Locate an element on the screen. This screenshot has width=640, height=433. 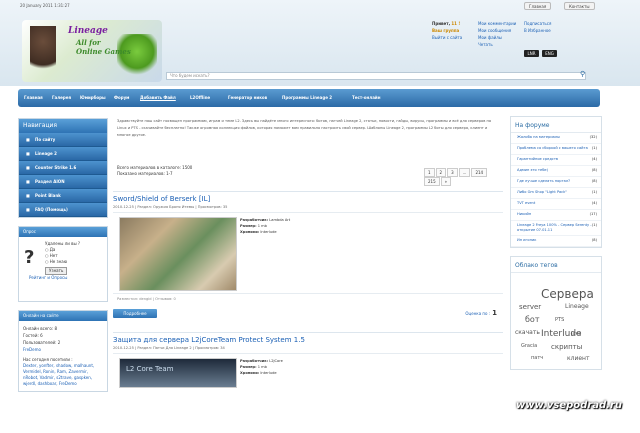
forum-topic: Админ это тебе) (8) is located at coordinates (556, 171).